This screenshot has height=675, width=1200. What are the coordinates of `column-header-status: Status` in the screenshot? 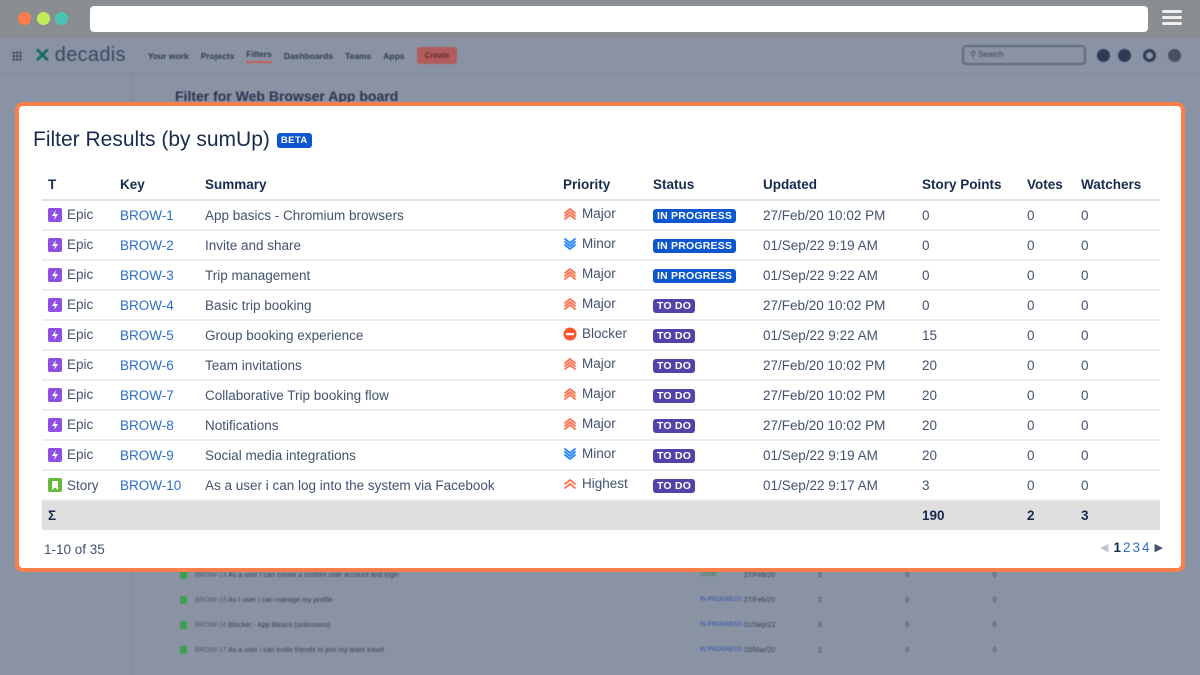 It's located at (702, 185).